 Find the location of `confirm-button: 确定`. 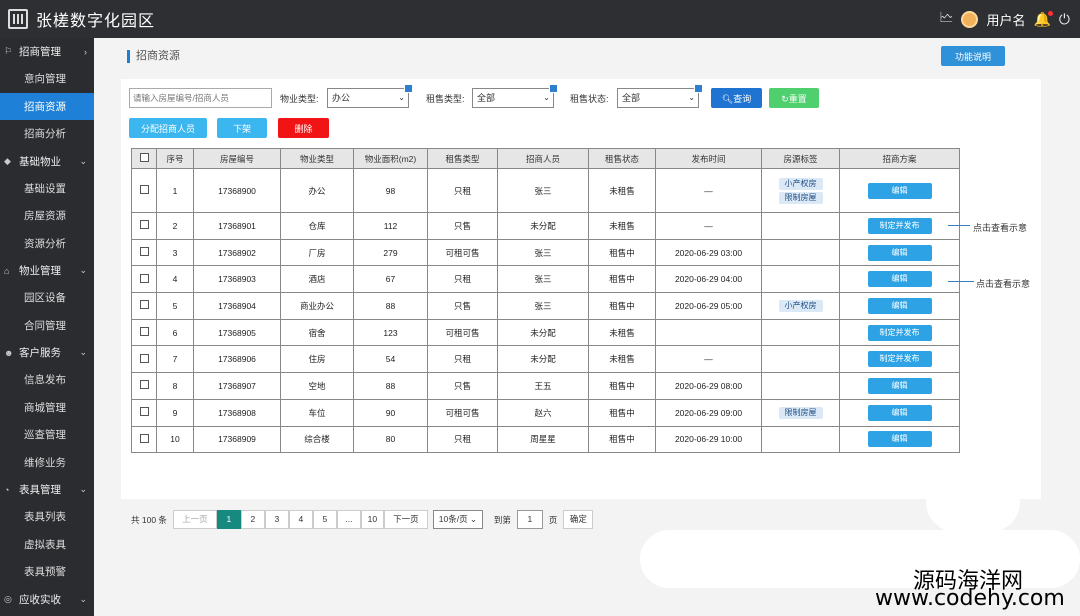

confirm-button: 确定 is located at coordinates (578, 519).